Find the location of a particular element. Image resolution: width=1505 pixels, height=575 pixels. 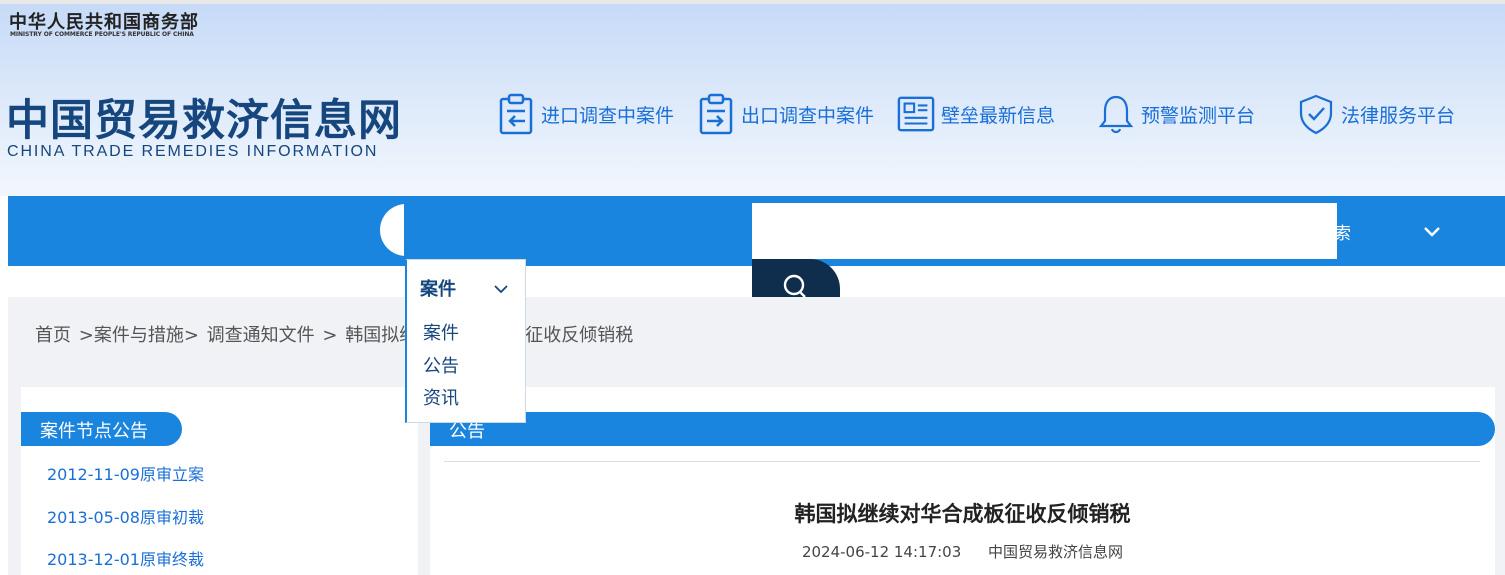

quick-link-export-cases: 出口调查中案件 is located at coordinates (785, 114).